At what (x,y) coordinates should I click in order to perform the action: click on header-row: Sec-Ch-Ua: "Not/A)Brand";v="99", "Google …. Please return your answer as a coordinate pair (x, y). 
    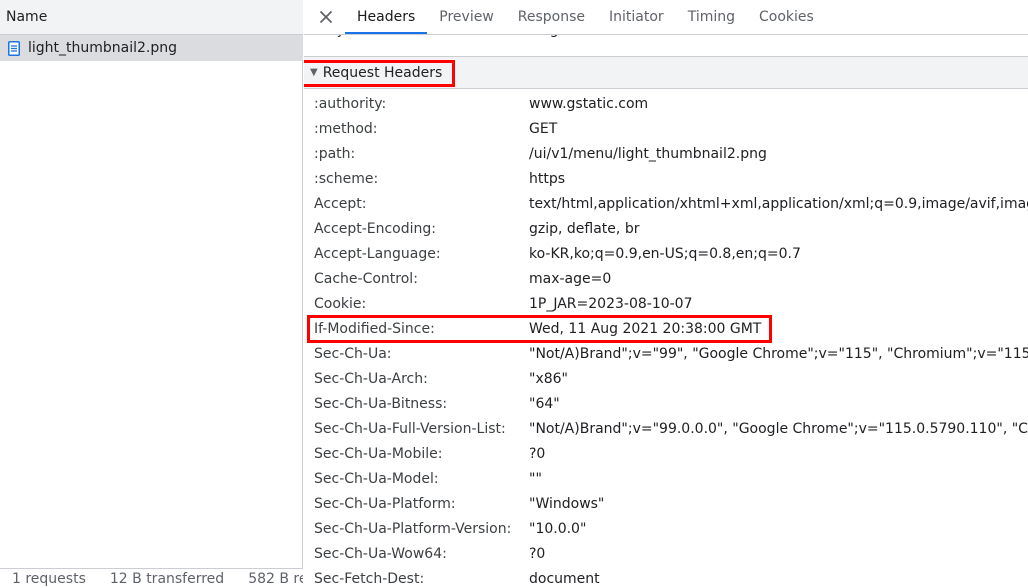
    Looking at the image, I should click on (666, 353).